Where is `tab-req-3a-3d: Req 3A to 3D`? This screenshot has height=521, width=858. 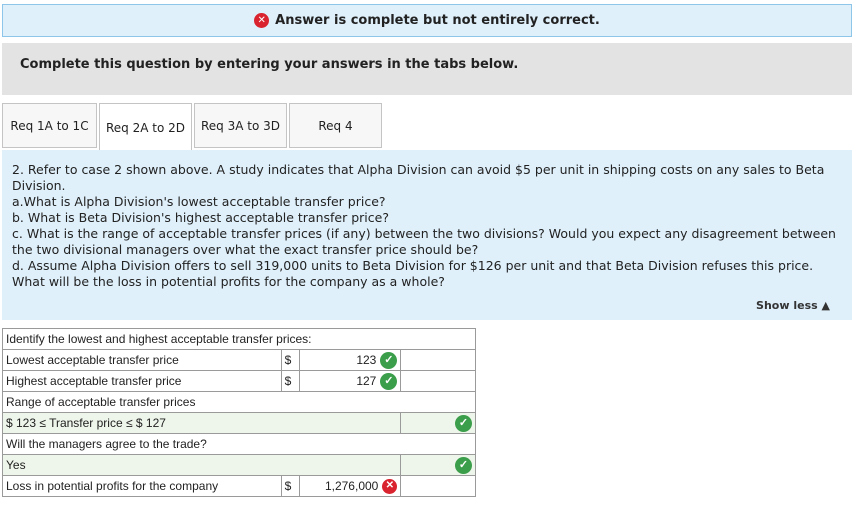 tab-req-3a-3d: Req 3A to 3D is located at coordinates (240, 125).